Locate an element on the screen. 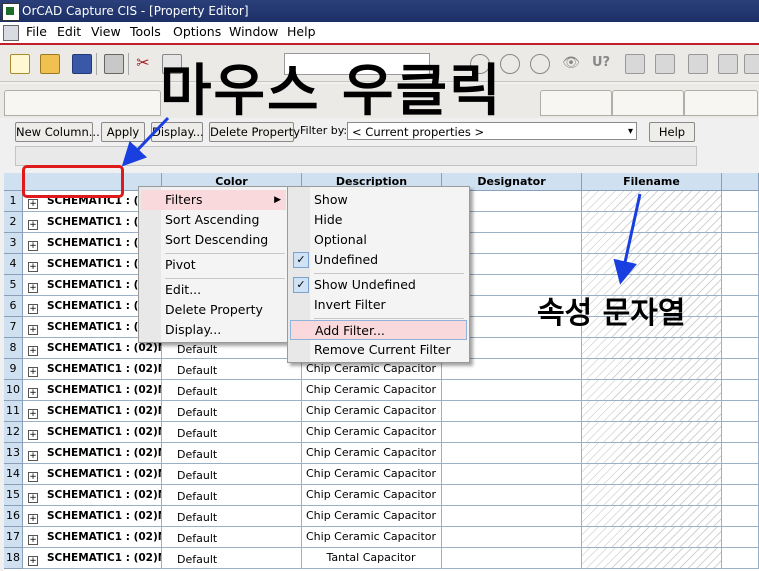 This screenshot has height=571, width=759. arrow-to-filename is located at coordinates (627, 239).